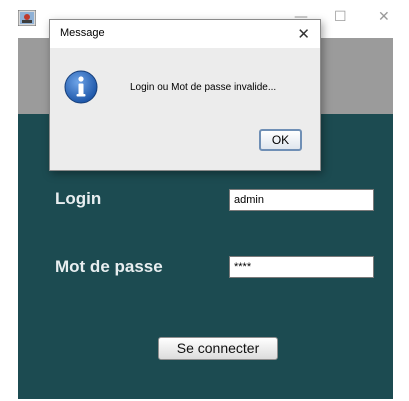 The width and height of the screenshot is (409, 401). What do you see at coordinates (301, 200) in the screenshot?
I see `login-input: admin` at bounding box center [301, 200].